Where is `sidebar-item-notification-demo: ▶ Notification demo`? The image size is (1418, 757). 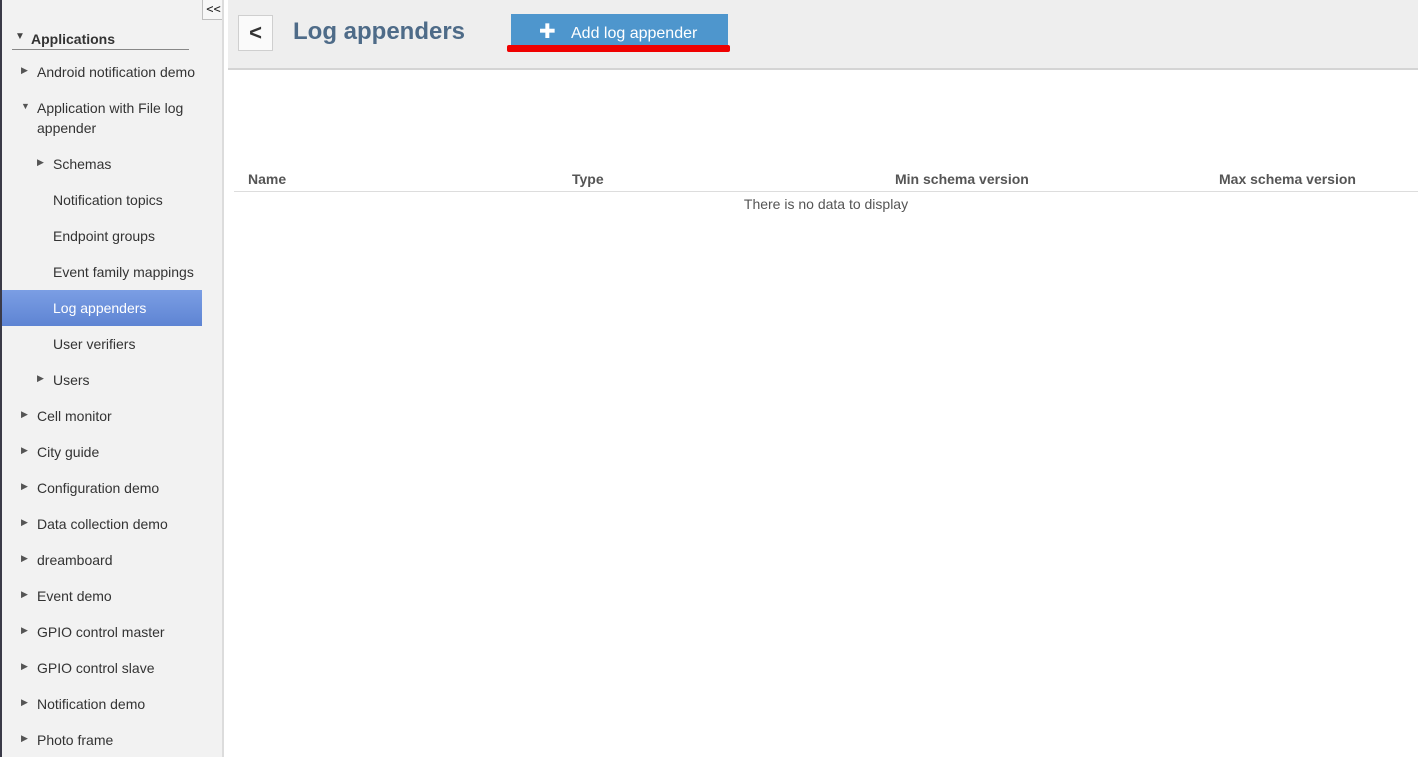
sidebar-item-notification-demo: ▶ Notification demo is located at coordinates (101, 704).